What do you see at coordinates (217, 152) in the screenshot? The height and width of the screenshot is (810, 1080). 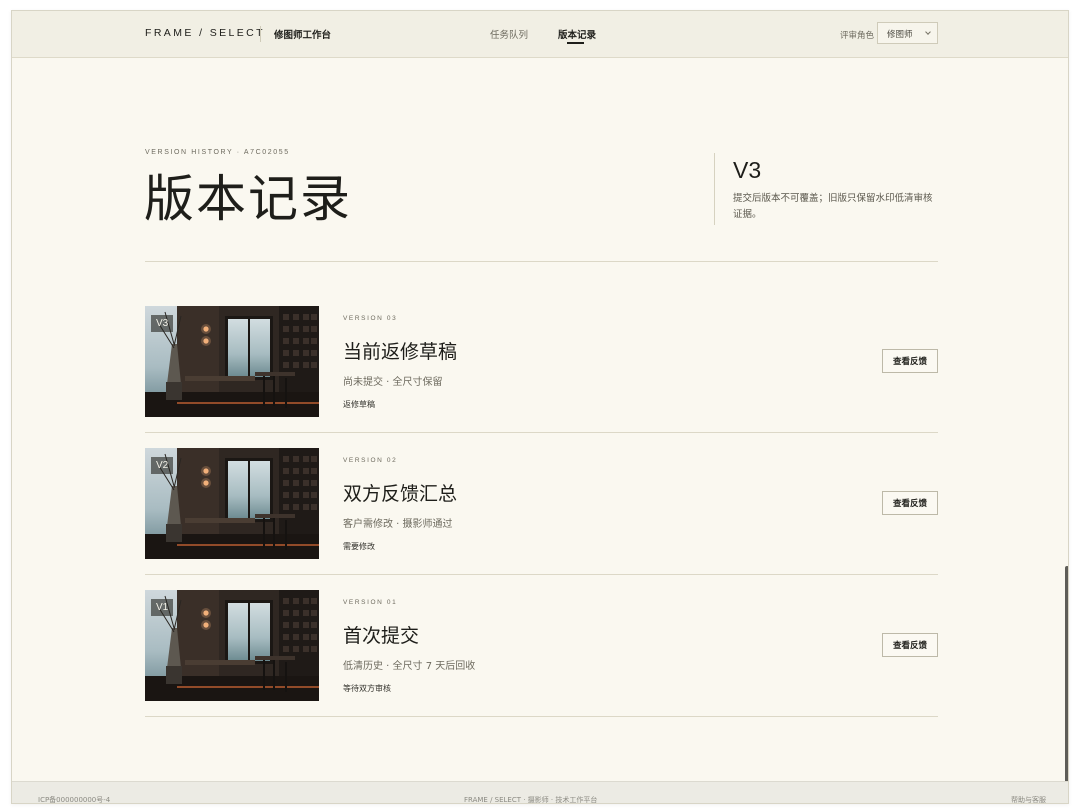 I see `section-eyebrow: VERSION HISTORY · A7C02055` at bounding box center [217, 152].